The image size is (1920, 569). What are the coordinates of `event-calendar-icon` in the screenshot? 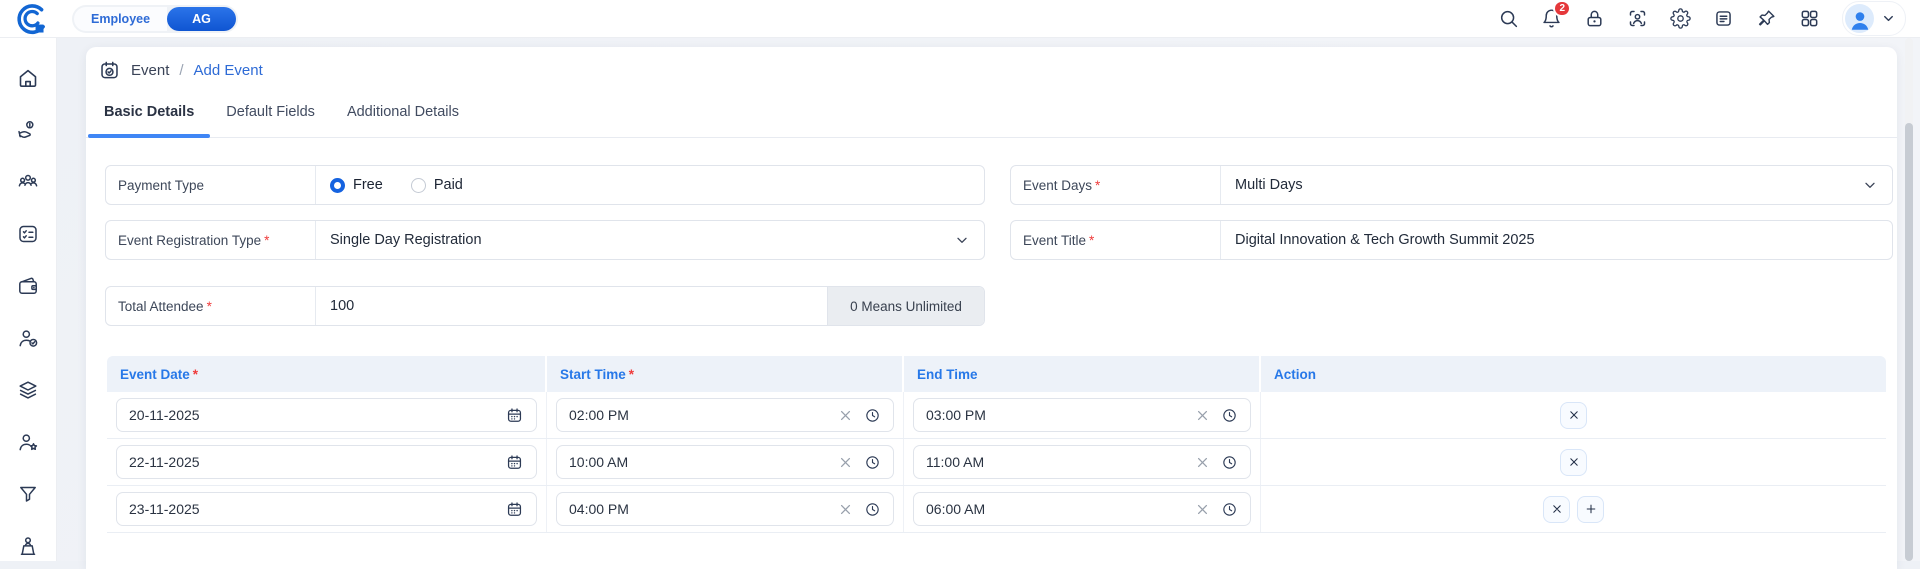 It's located at (109, 70).